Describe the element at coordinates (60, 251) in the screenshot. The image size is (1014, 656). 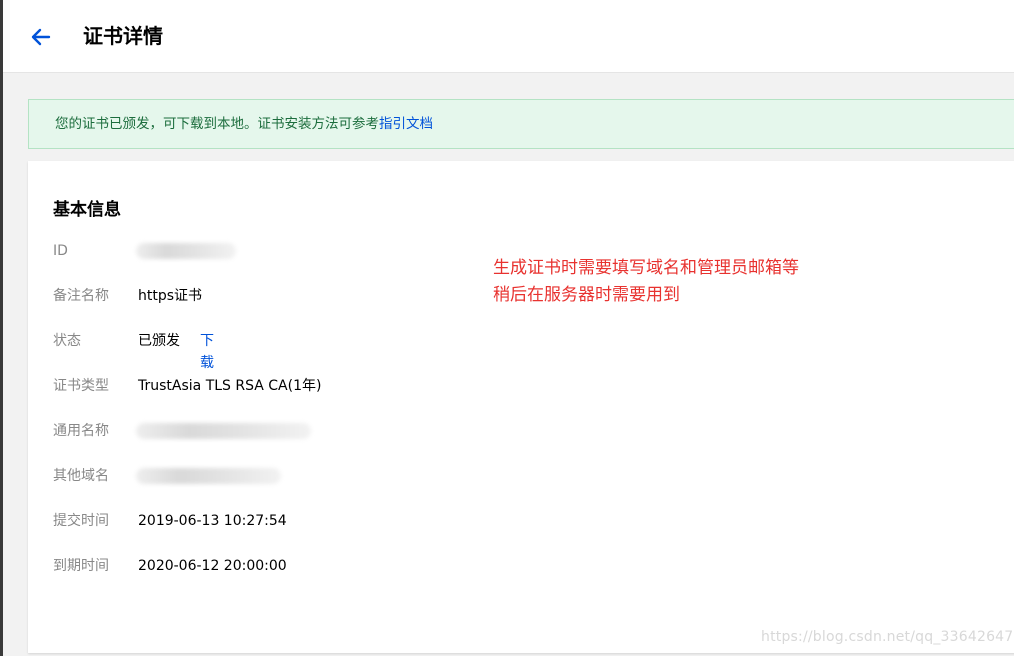
I see `row-label: ID` at that location.